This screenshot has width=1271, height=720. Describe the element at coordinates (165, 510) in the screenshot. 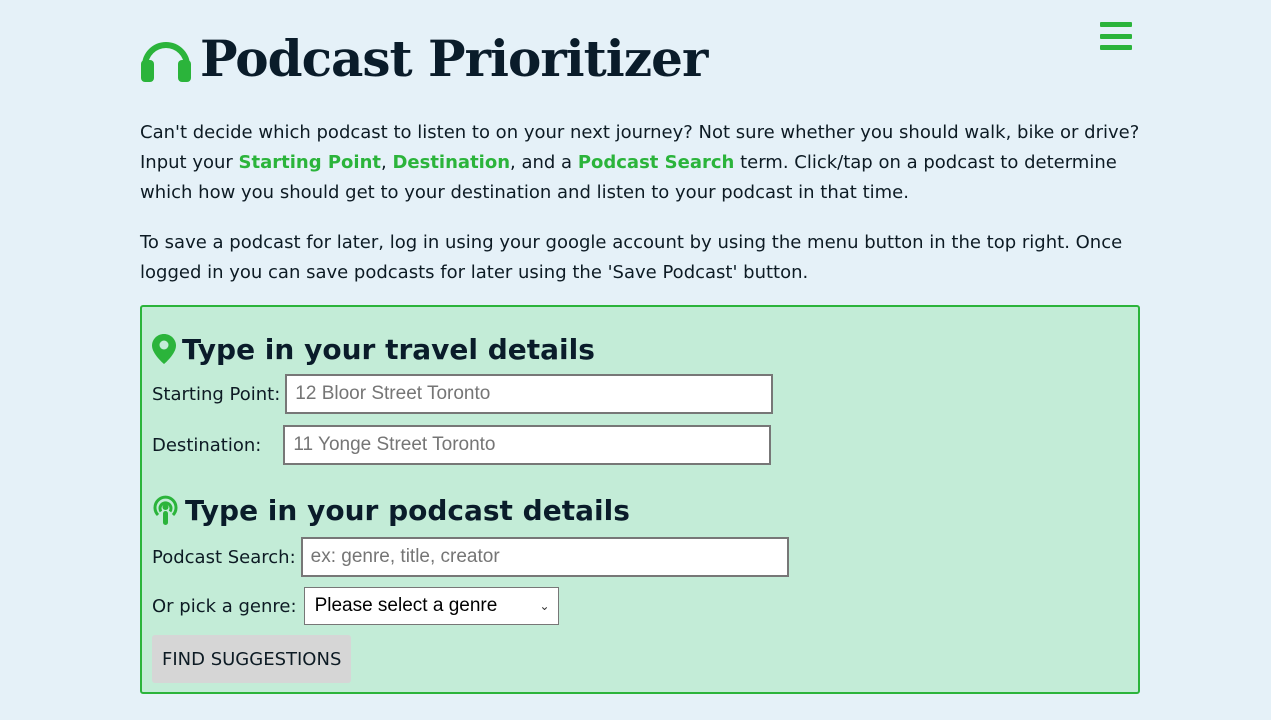

I see `podcast-icon` at that location.